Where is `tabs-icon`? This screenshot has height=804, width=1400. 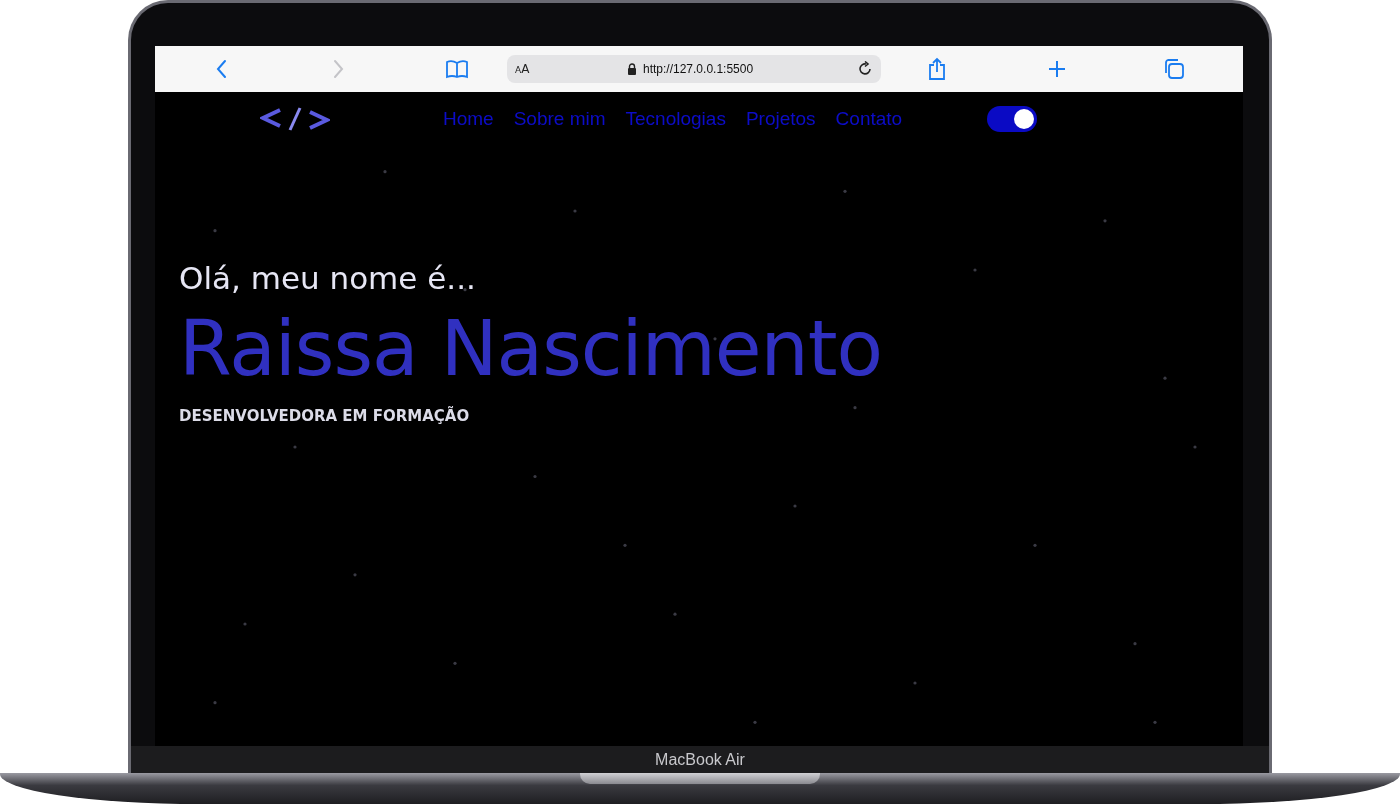 tabs-icon is located at coordinates (1174, 69).